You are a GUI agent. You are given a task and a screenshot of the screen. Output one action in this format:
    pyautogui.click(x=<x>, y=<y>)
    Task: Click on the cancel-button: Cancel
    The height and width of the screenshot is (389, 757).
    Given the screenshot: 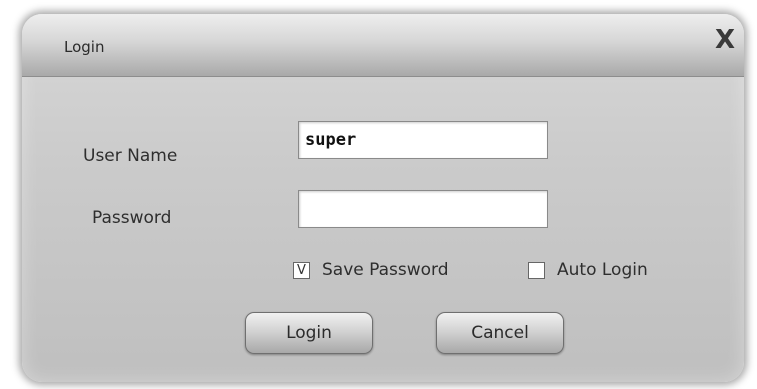 What is the action you would take?
    pyautogui.click(x=500, y=333)
    